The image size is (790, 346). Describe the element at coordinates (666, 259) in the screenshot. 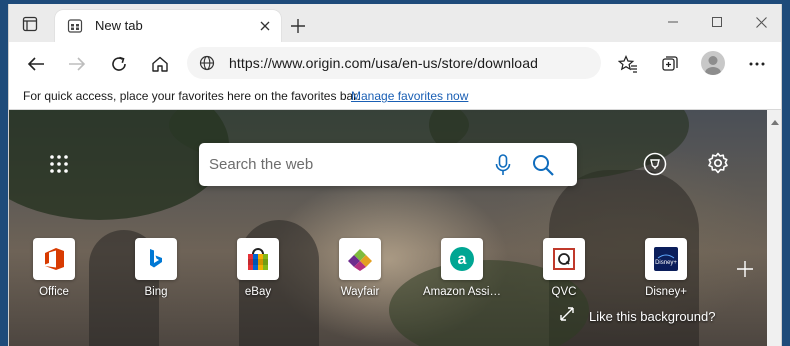

I see `disney-plus-icon: Disney+` at that location.